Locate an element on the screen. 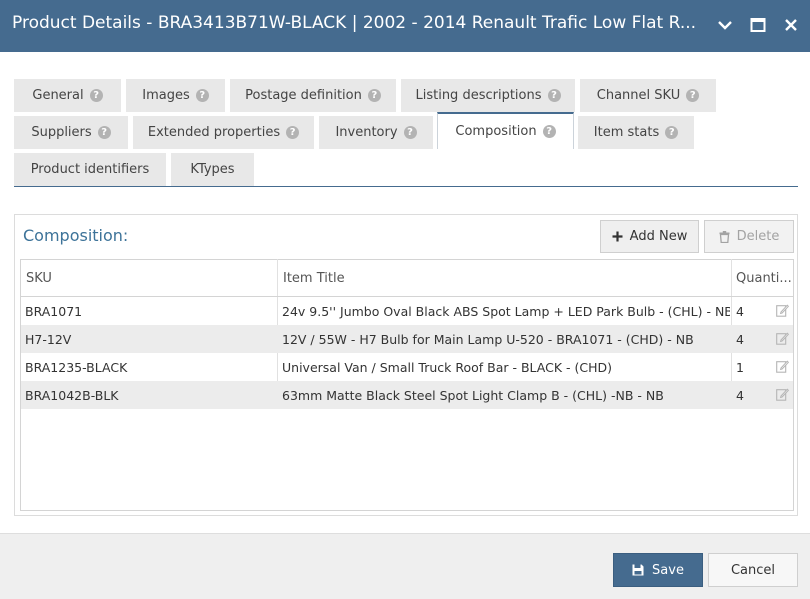 Image resolution: width=810 pixels, height=599 pixels. tab-listing-descriptions: Listing descriptions? is located at coordinates (488, 95).